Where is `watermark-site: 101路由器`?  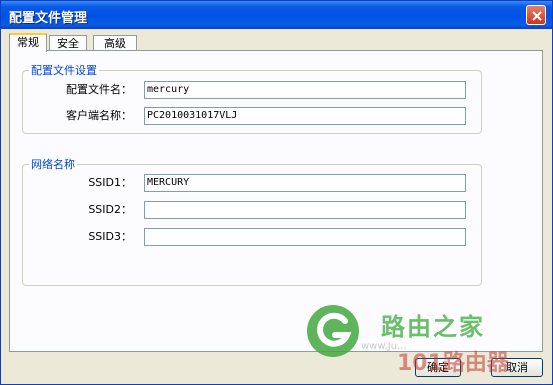 watermark-site: 101路由器 is located at coordinates (453, 363).